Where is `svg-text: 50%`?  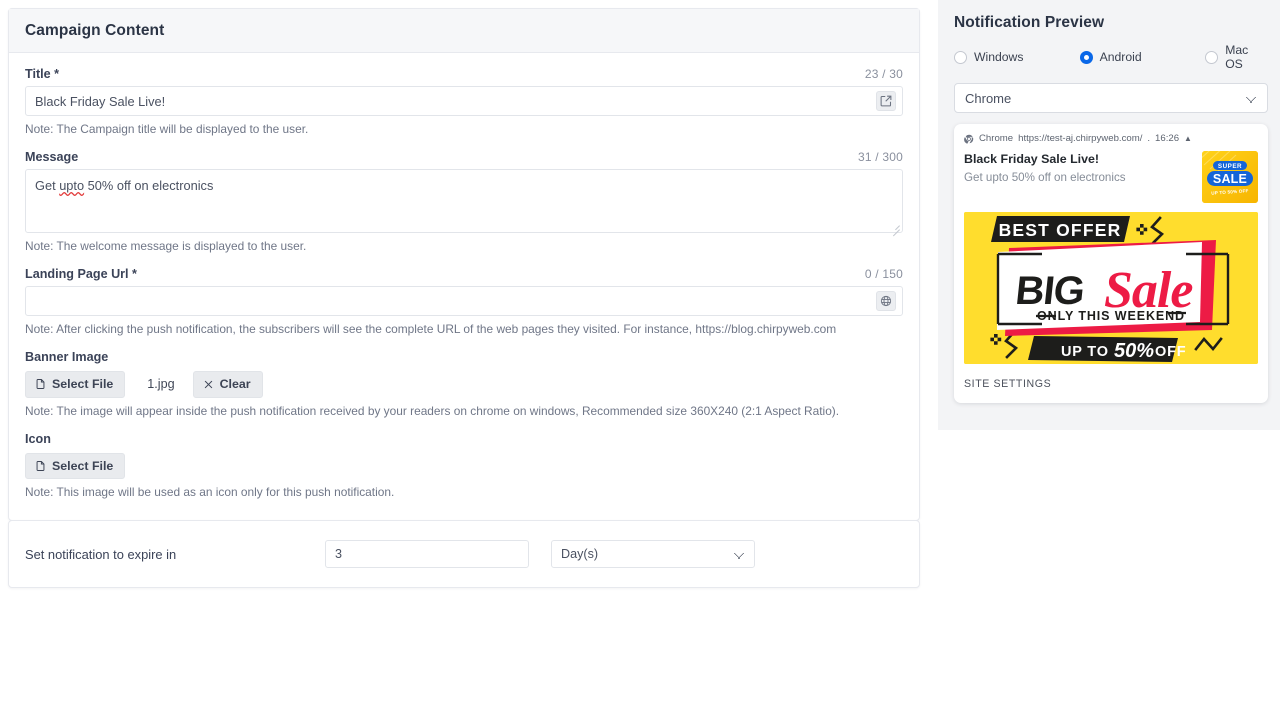 svg-text: 50% is located at coordinates (1134, 351).